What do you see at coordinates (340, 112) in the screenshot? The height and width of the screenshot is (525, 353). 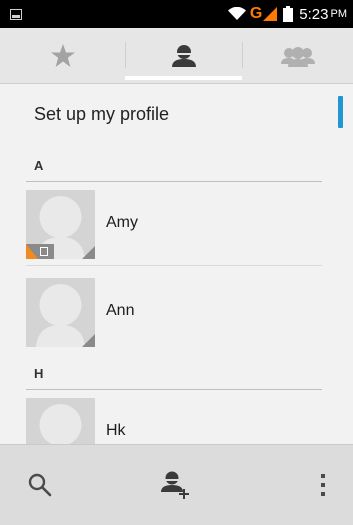 I see `scrollbar-thumb` at bounding box center [340, 112].